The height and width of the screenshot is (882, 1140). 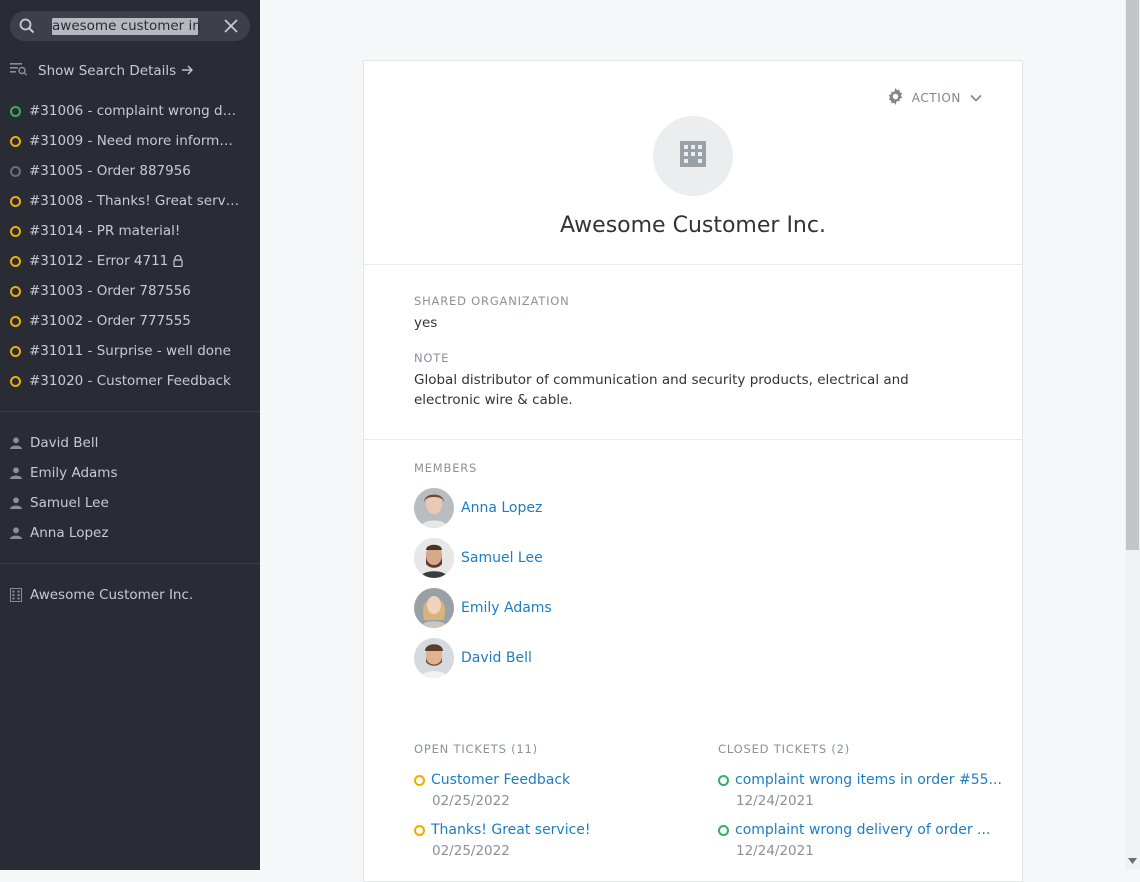 What do you see at coordinates (432, 358) in the screenshot?
I see `note-label: NOTE` at bounding box center [432, 358].